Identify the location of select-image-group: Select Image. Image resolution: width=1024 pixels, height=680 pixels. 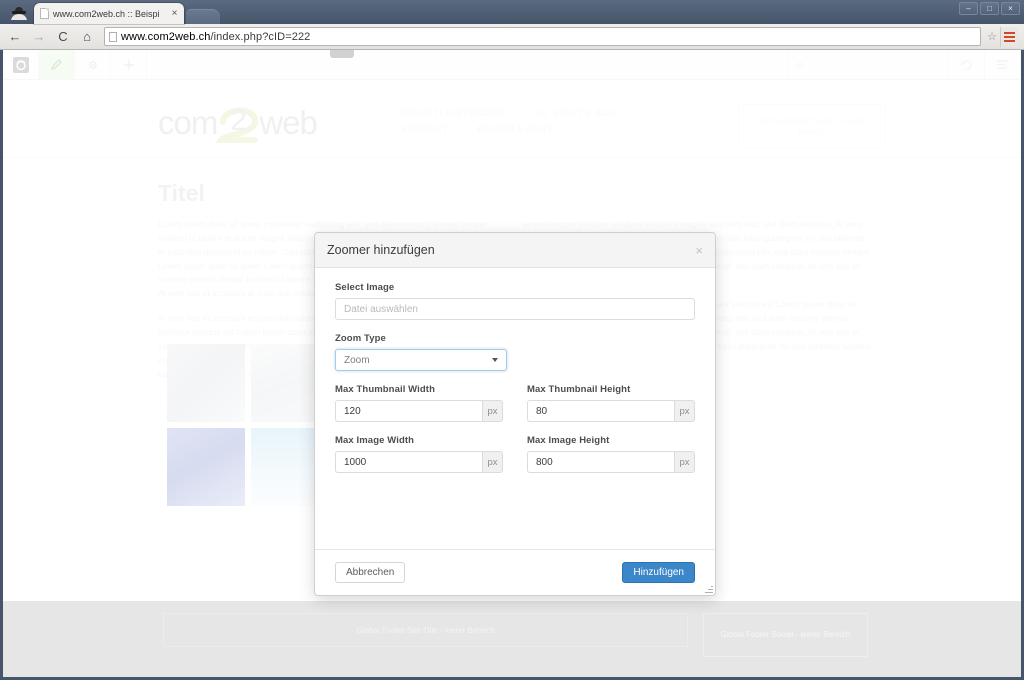
(515, 301).